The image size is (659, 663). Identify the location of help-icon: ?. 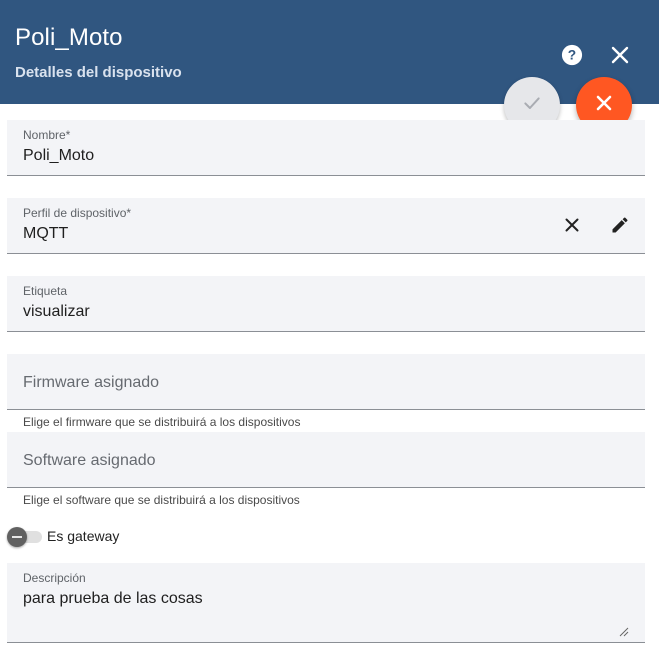
(572, 55).